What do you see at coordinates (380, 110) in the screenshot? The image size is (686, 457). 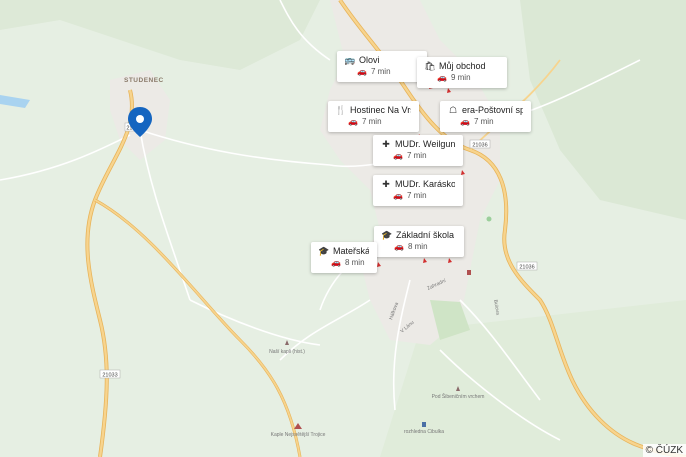 I see `place-name: Hostinec Na Vršku` at bounding box center [380, 110].